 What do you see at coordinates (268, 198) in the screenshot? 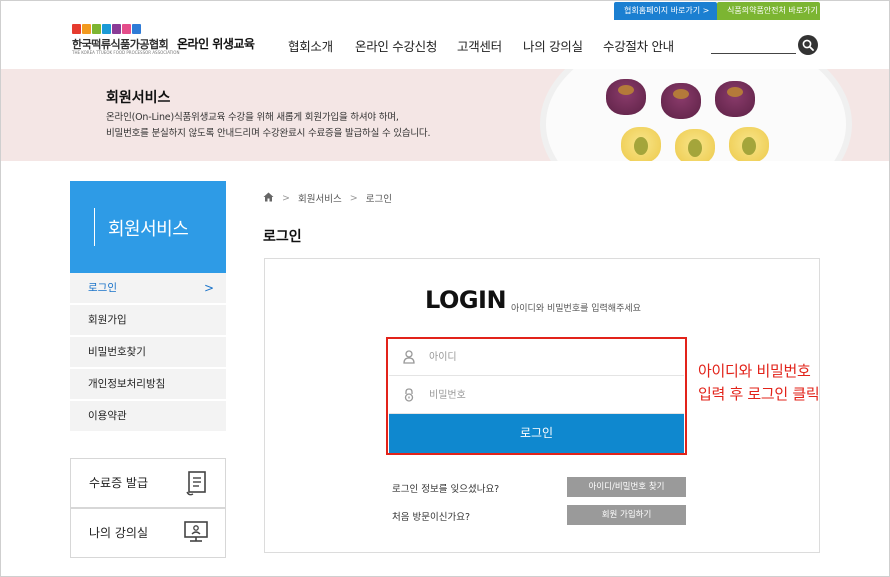
I see `home-icon` at bounding box center [268, 198].